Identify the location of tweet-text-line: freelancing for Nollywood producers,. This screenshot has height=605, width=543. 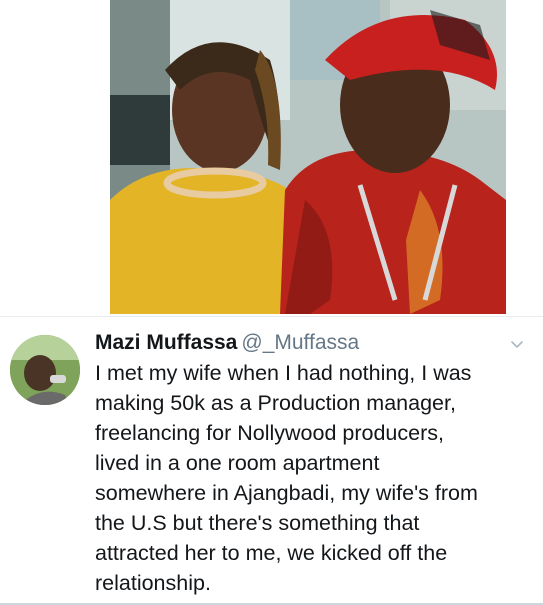
(269, 433).